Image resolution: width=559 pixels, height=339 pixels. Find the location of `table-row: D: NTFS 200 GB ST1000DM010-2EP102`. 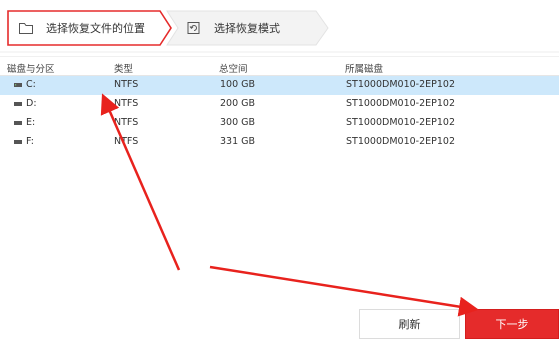

table-row: D: NTFS 200 GB ST1000DM010-2EP102 is located at coordinates (279, 104).